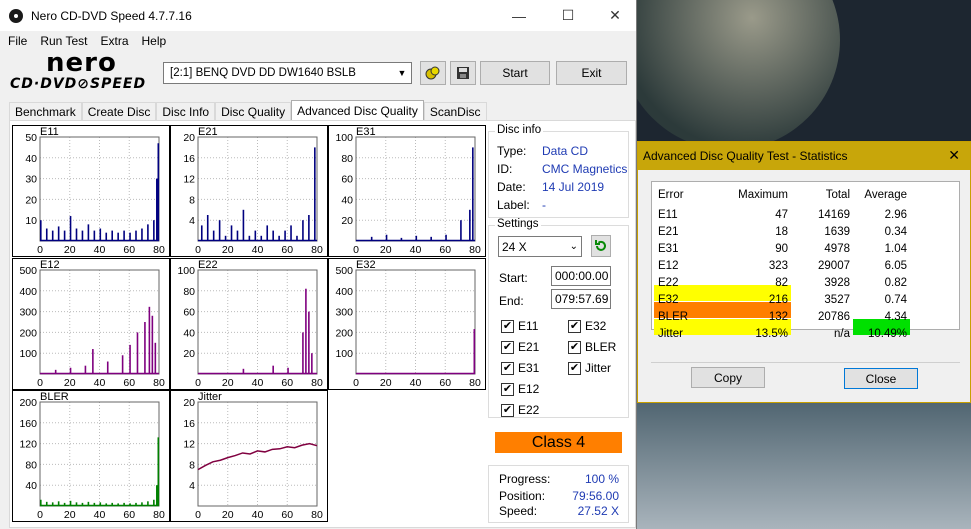  I want to click on speed-value: 27.52 X, so click(598, 511).